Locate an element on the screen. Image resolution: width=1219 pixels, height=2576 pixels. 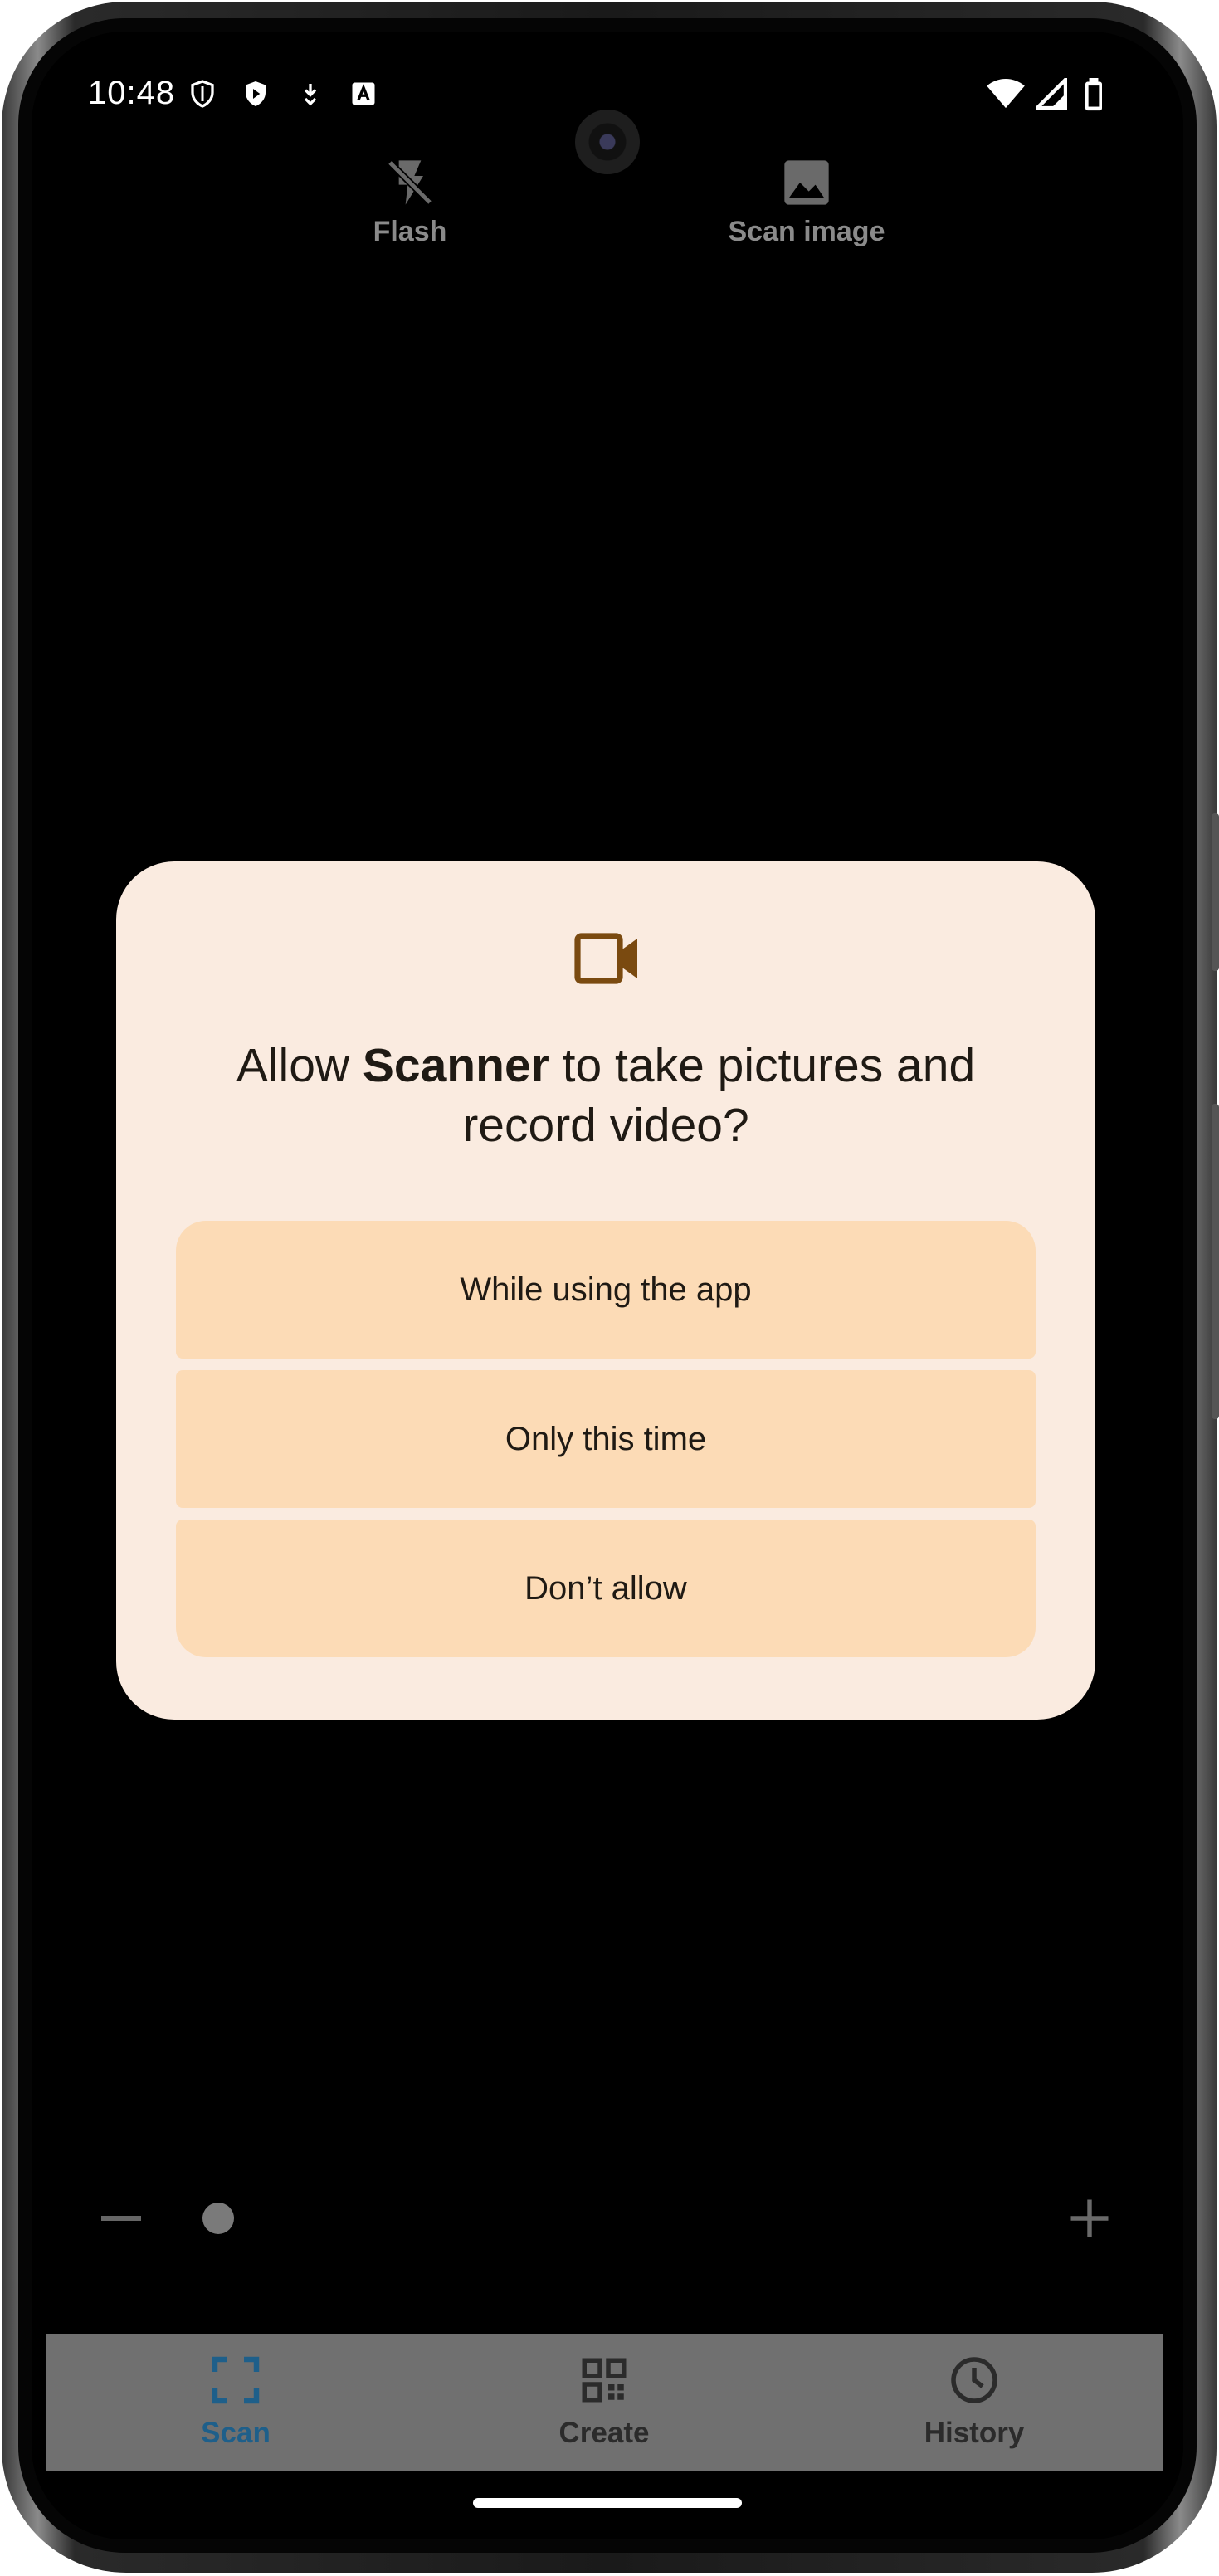
front-camera is located at coordinates (608, 142).